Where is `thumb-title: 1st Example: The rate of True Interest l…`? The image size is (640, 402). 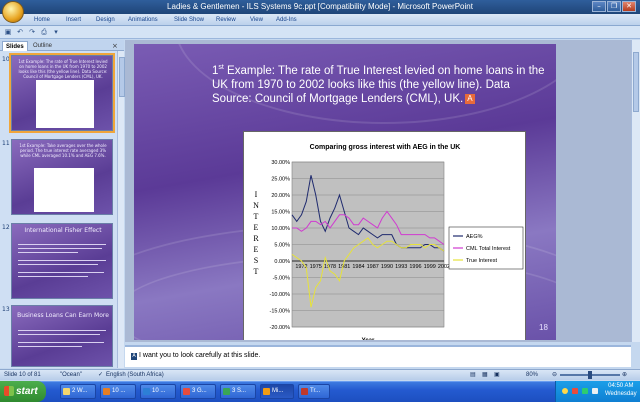 thumb-title: 1st Example: The rate of True Interest l… is located at coordinates (63, 69).